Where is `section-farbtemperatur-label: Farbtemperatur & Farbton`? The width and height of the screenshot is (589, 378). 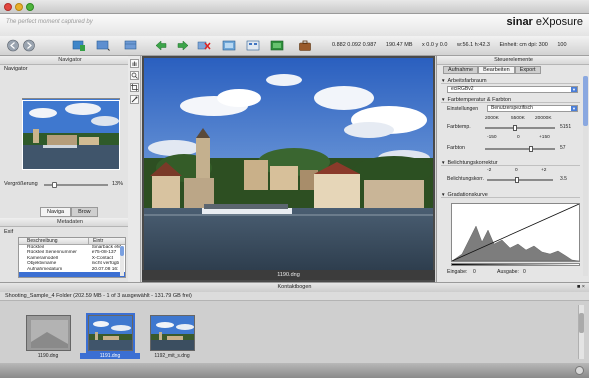 section-farbtemperatur-label: Farbtemperatur & Farbton is located at coordinates (479, 100).